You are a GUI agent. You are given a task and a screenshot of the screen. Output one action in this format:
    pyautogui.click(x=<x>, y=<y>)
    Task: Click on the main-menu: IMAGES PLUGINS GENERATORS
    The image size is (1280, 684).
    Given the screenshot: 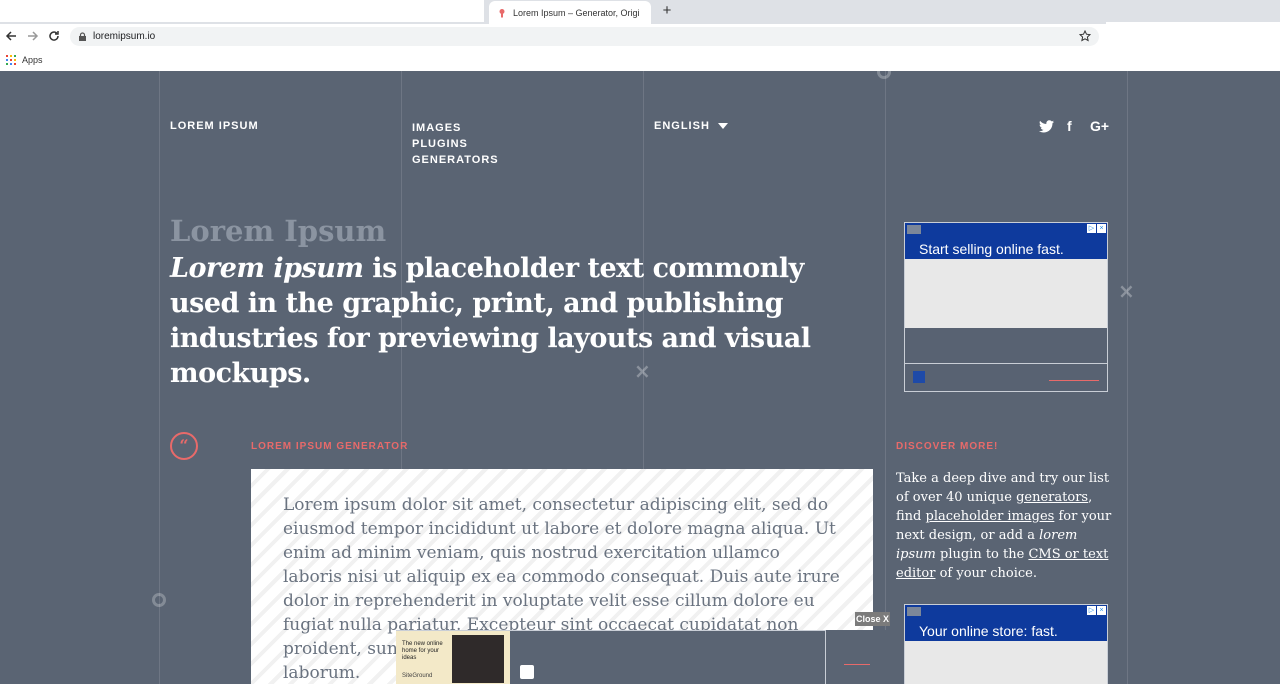 What is the action you would take?
    pyautogui.click(x=455, y=144)
    